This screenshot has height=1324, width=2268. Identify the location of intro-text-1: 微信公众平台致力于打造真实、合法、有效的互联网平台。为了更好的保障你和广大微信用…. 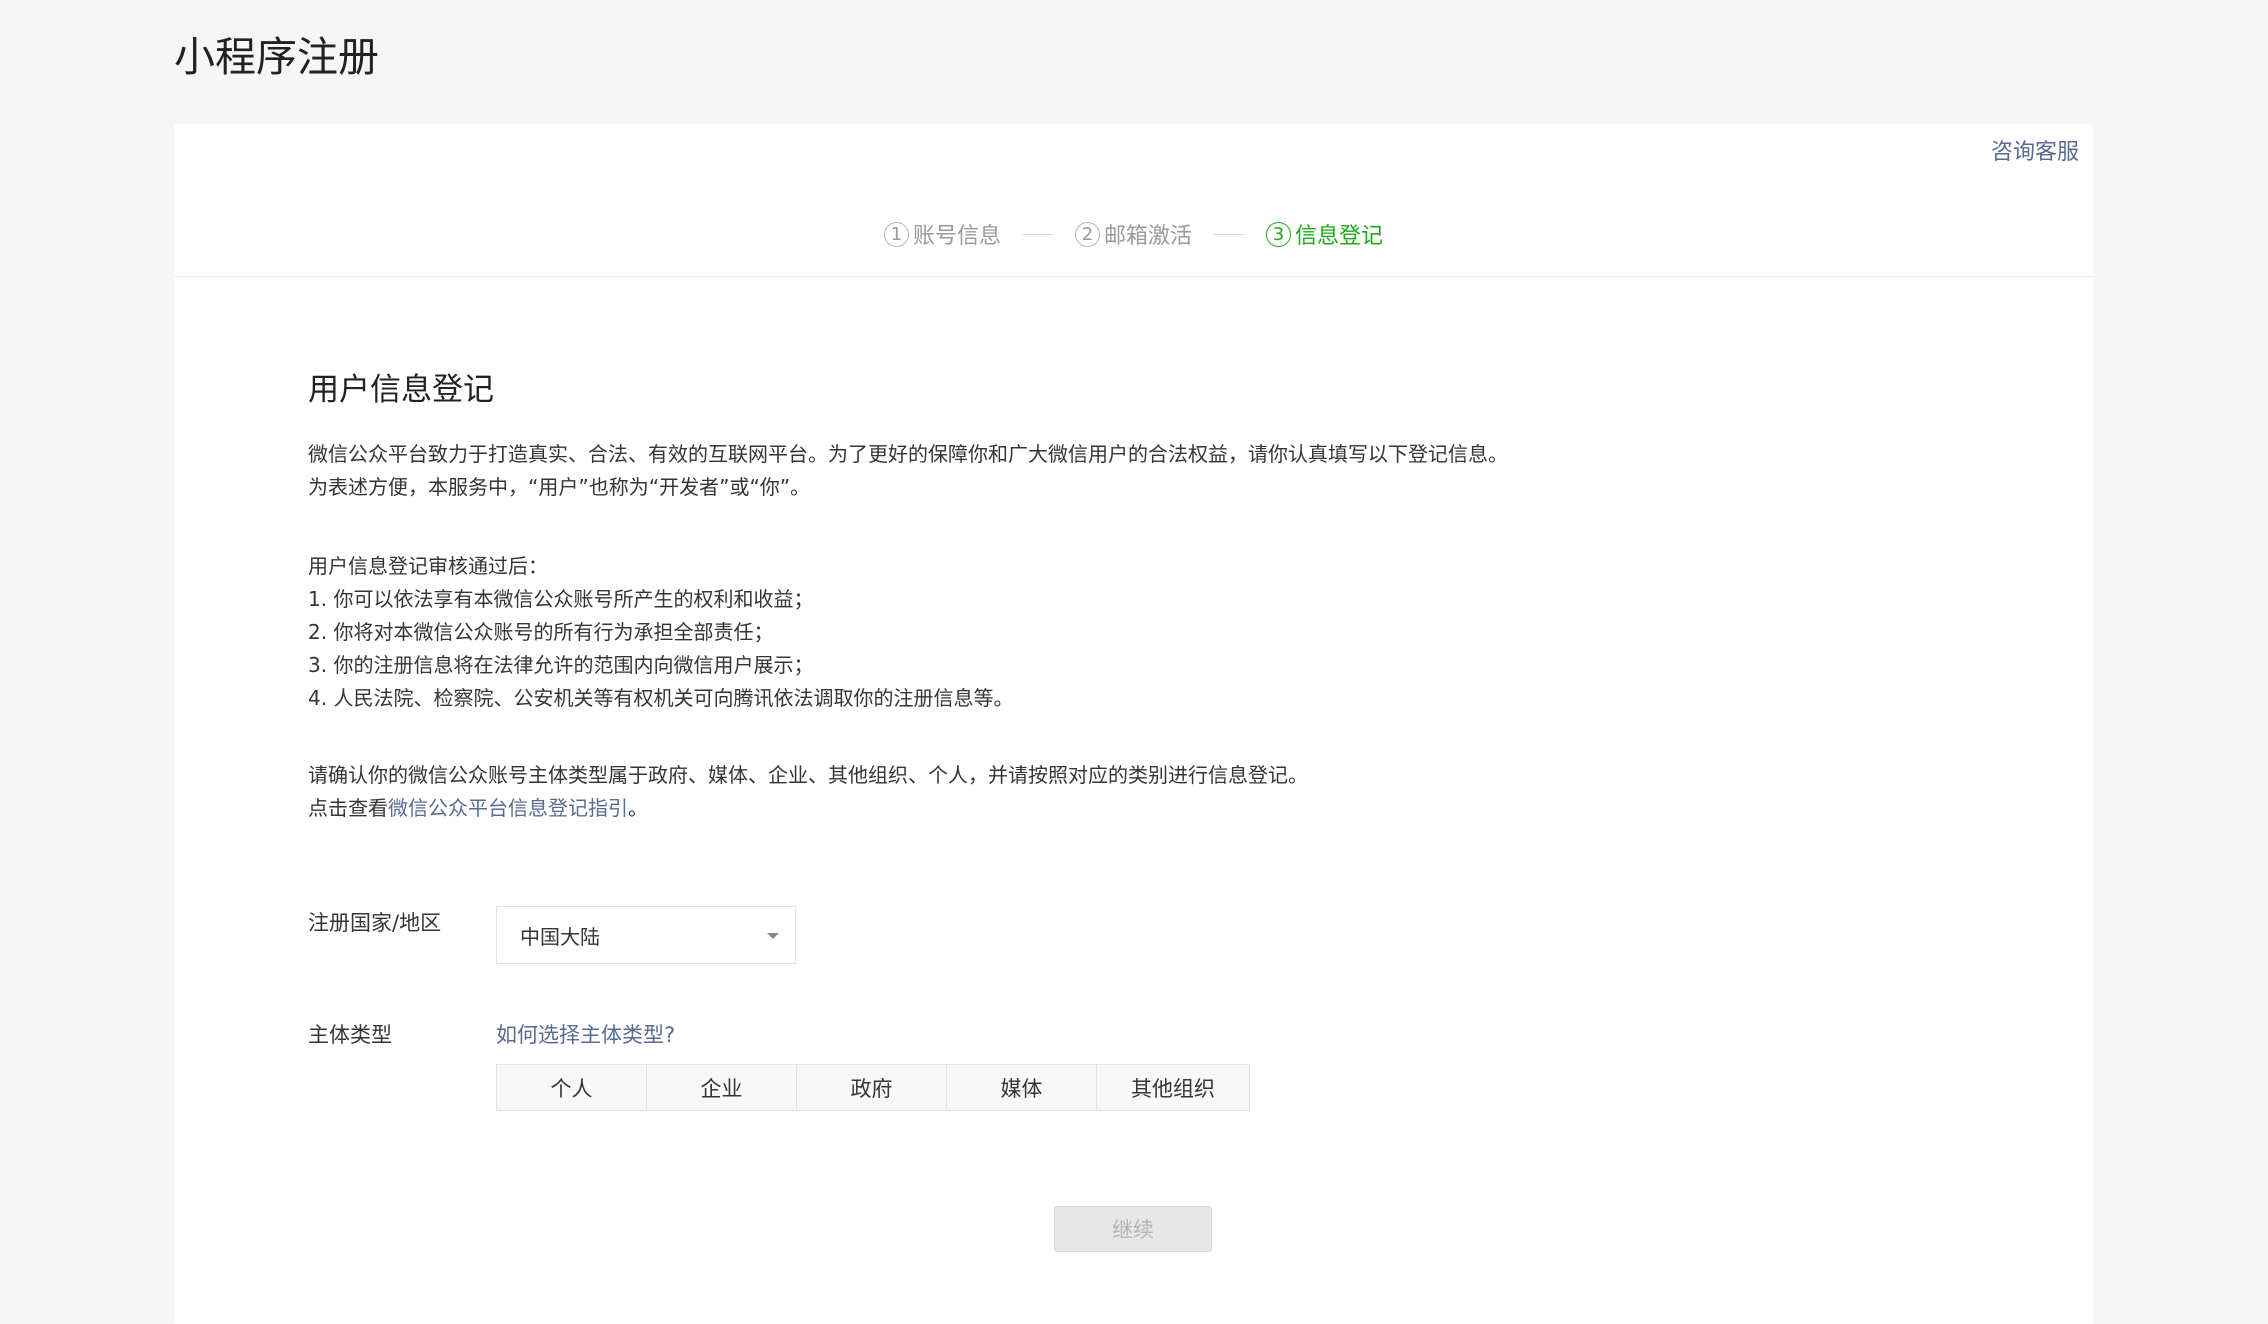
(908, 454).